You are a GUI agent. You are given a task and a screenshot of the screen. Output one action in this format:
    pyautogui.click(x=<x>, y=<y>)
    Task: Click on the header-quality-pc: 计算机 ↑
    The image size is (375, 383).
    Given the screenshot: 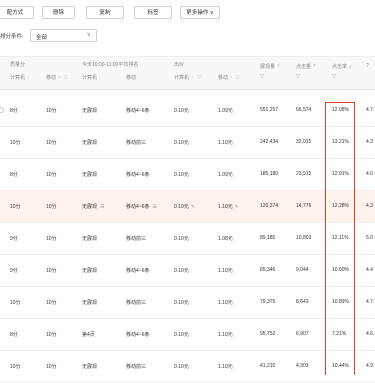 What is the action you would take?
    pyautogui.click(x=20, y=78)
    